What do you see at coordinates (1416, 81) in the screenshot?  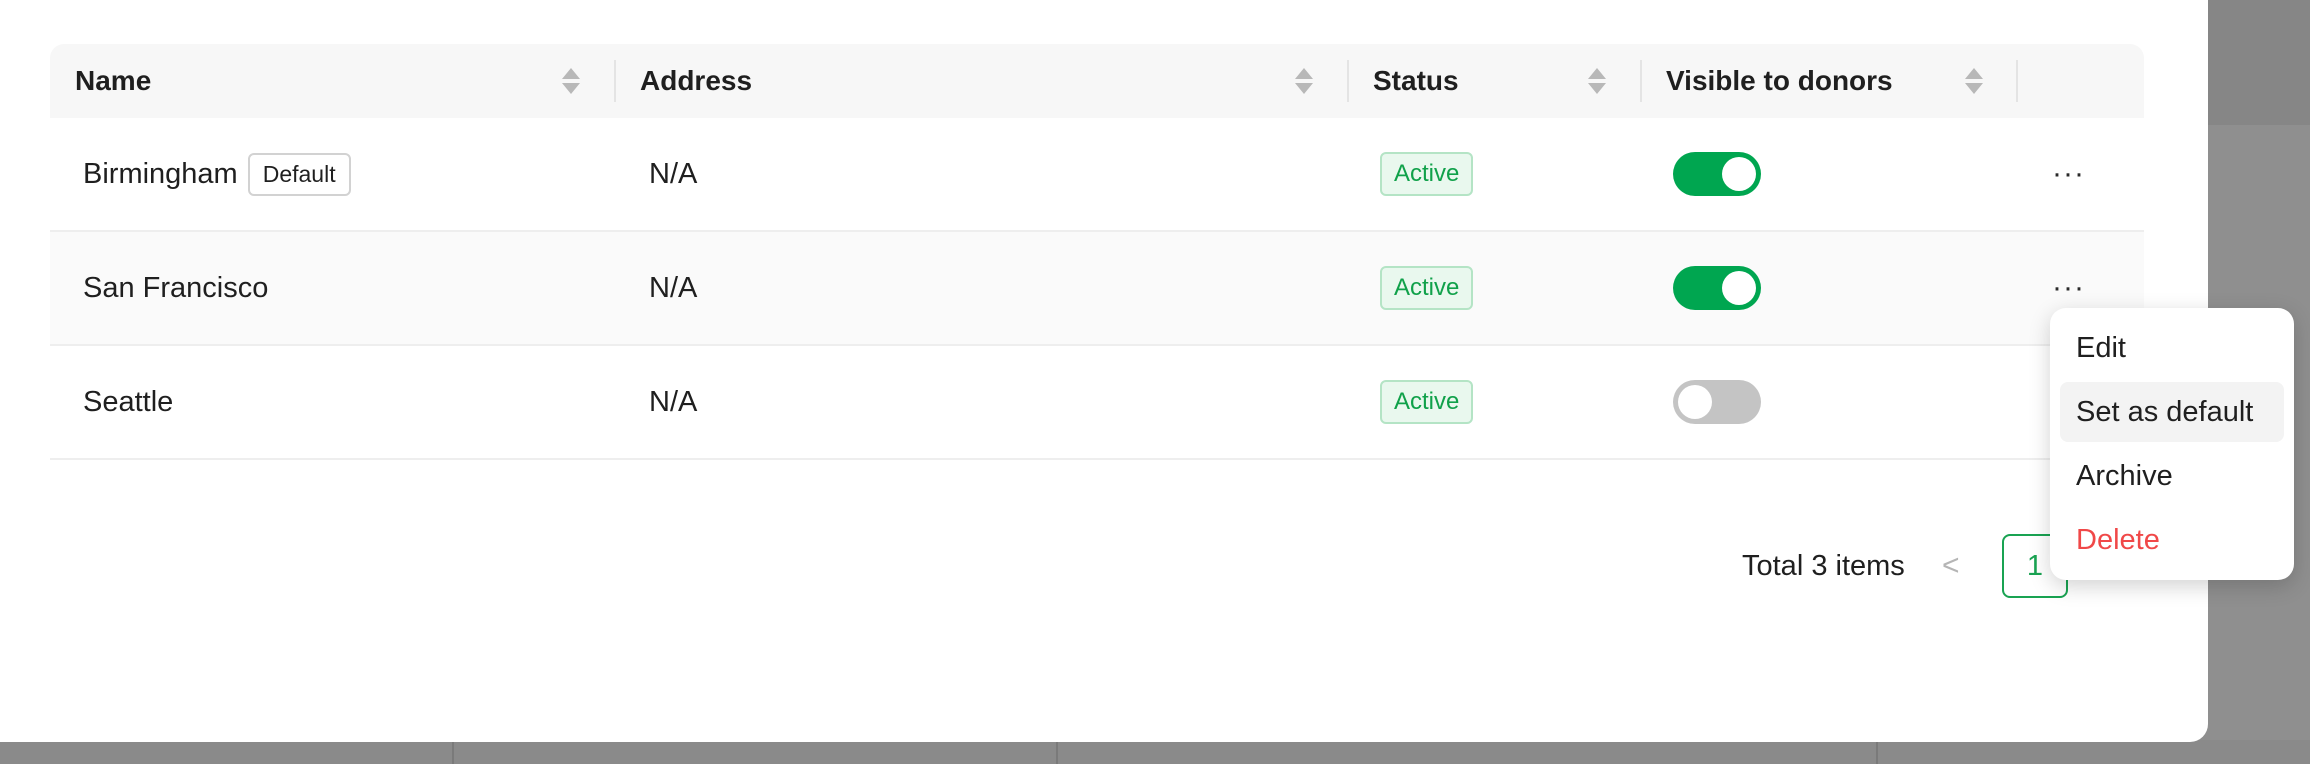 I see `column-header-status: Status` at bounding box center [1416, 81].